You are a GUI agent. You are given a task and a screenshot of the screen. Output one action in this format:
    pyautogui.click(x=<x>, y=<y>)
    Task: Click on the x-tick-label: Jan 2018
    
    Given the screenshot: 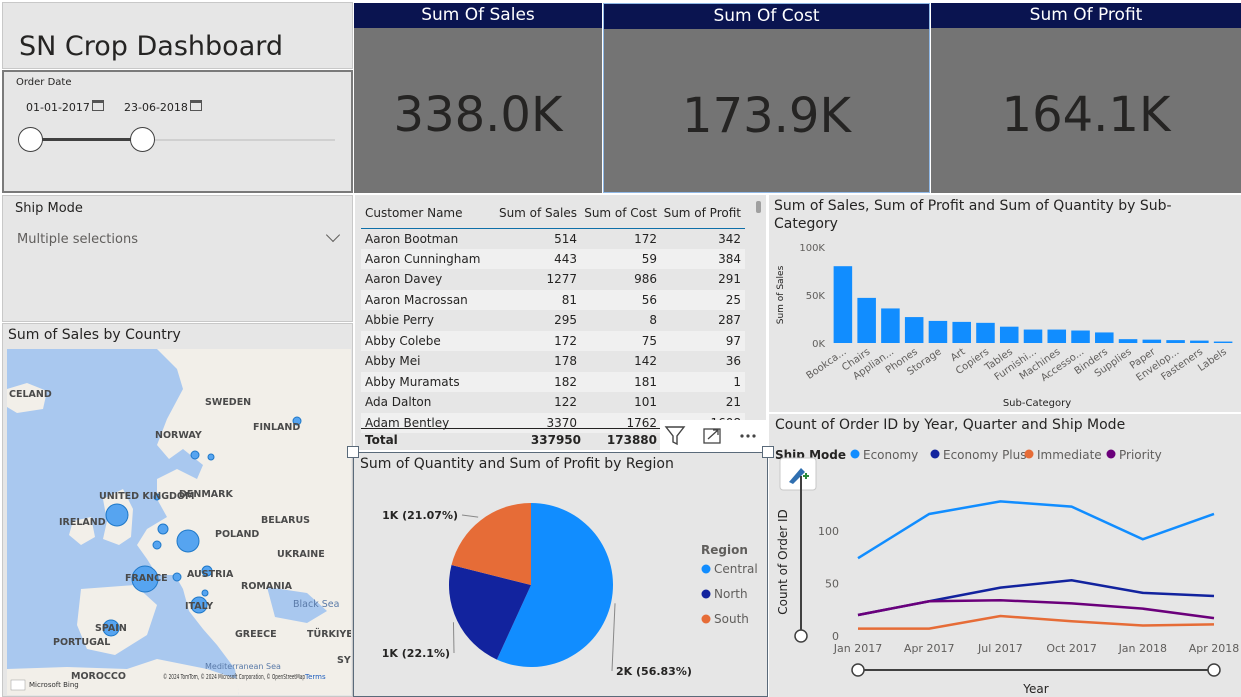 What is the action you would take?
    pyautogui.click(x=1142, y=648)
    